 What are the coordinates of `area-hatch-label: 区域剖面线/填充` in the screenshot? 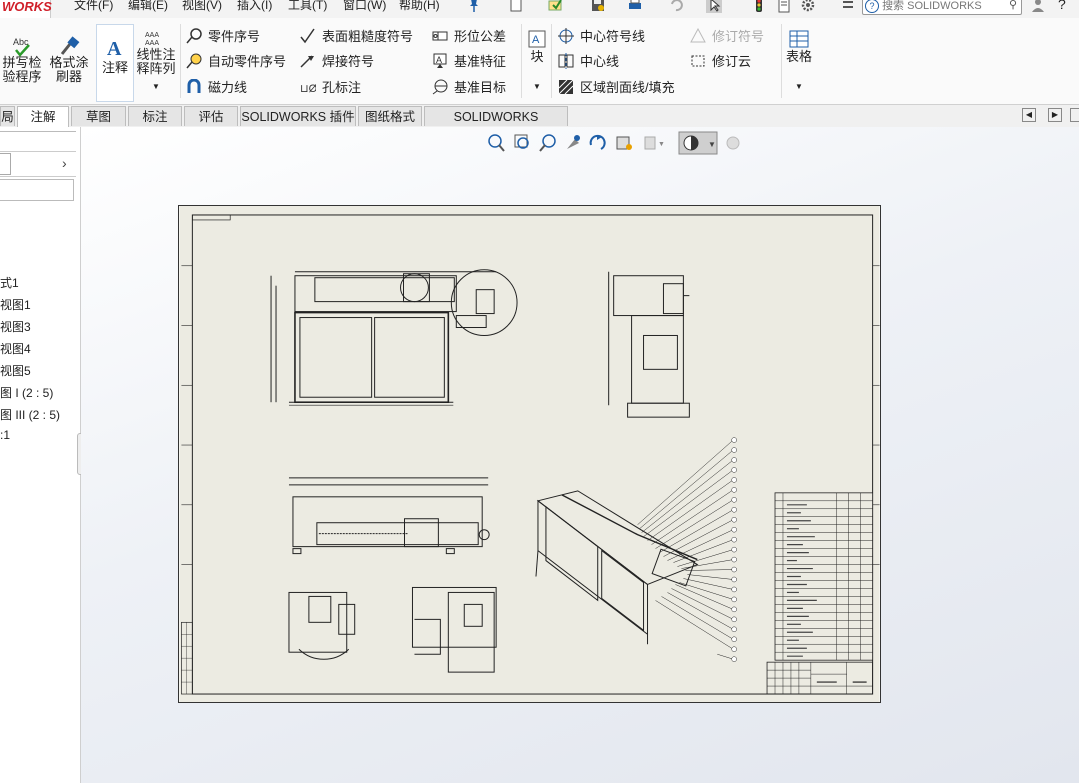 It's located at (627, 87).